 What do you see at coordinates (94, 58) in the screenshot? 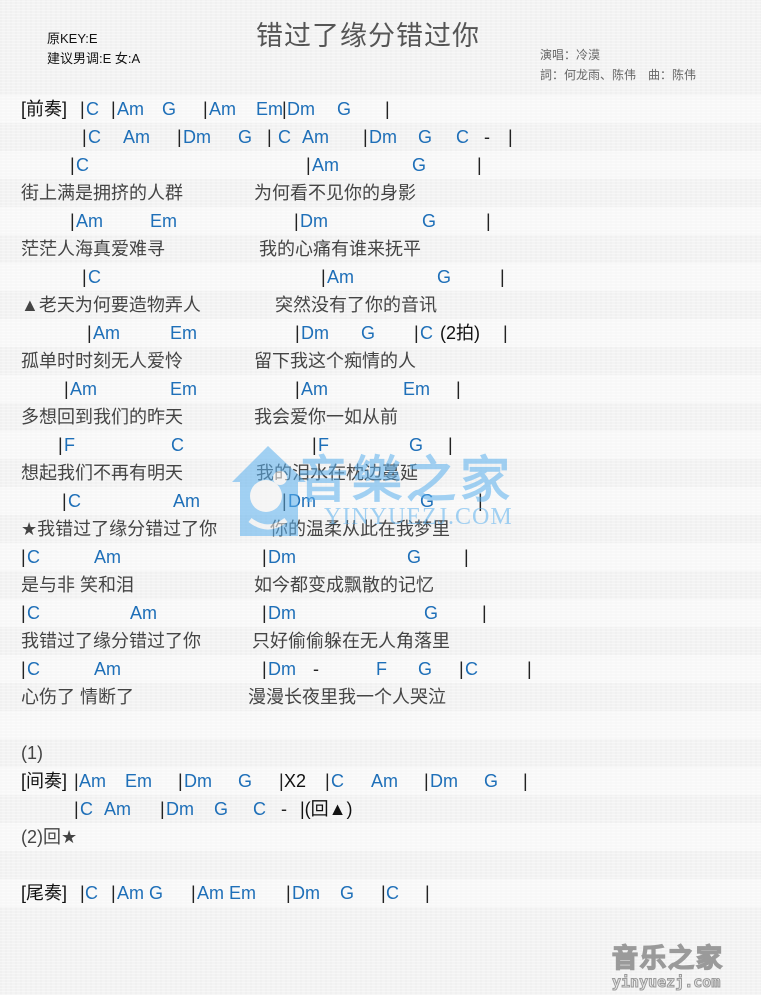
I see `suggested-key: 建议男调:E 女:A` at bounding box center [94, 58].